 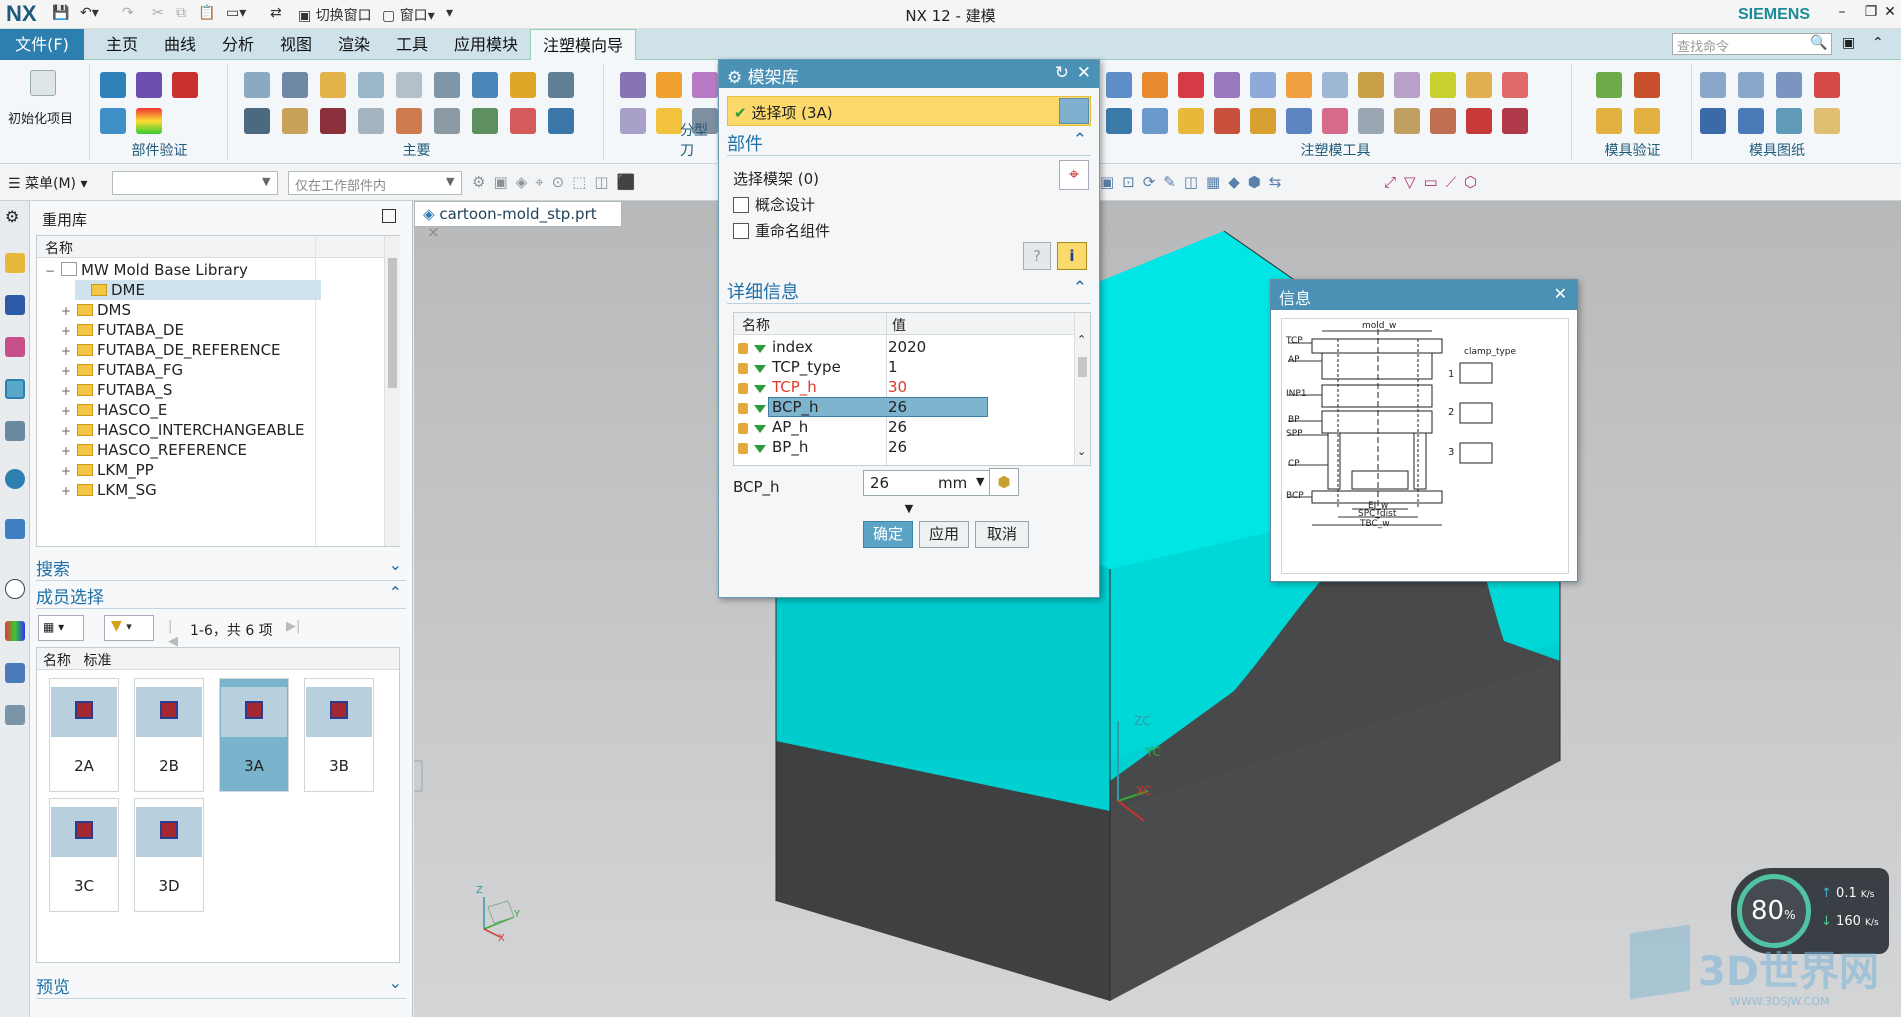 I want to click on param-row: TCP_h 30, so click(x=904, y=387).